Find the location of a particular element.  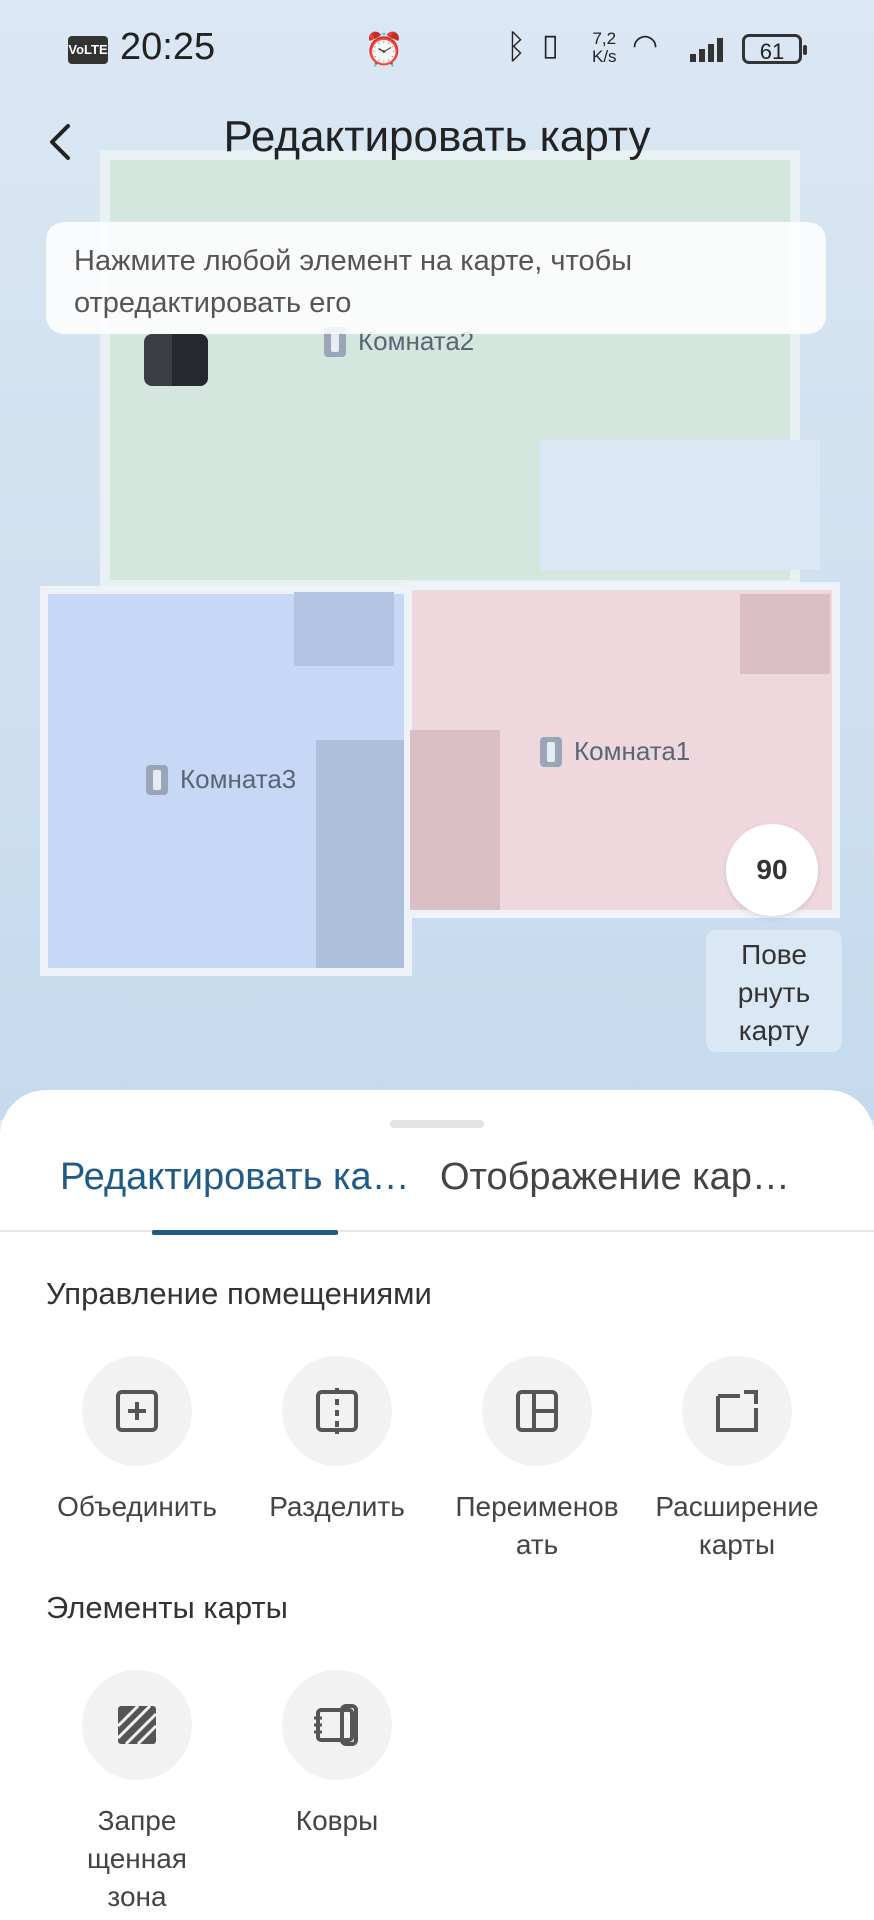

split-button: Разделить is located at coordinates (337, 1441).